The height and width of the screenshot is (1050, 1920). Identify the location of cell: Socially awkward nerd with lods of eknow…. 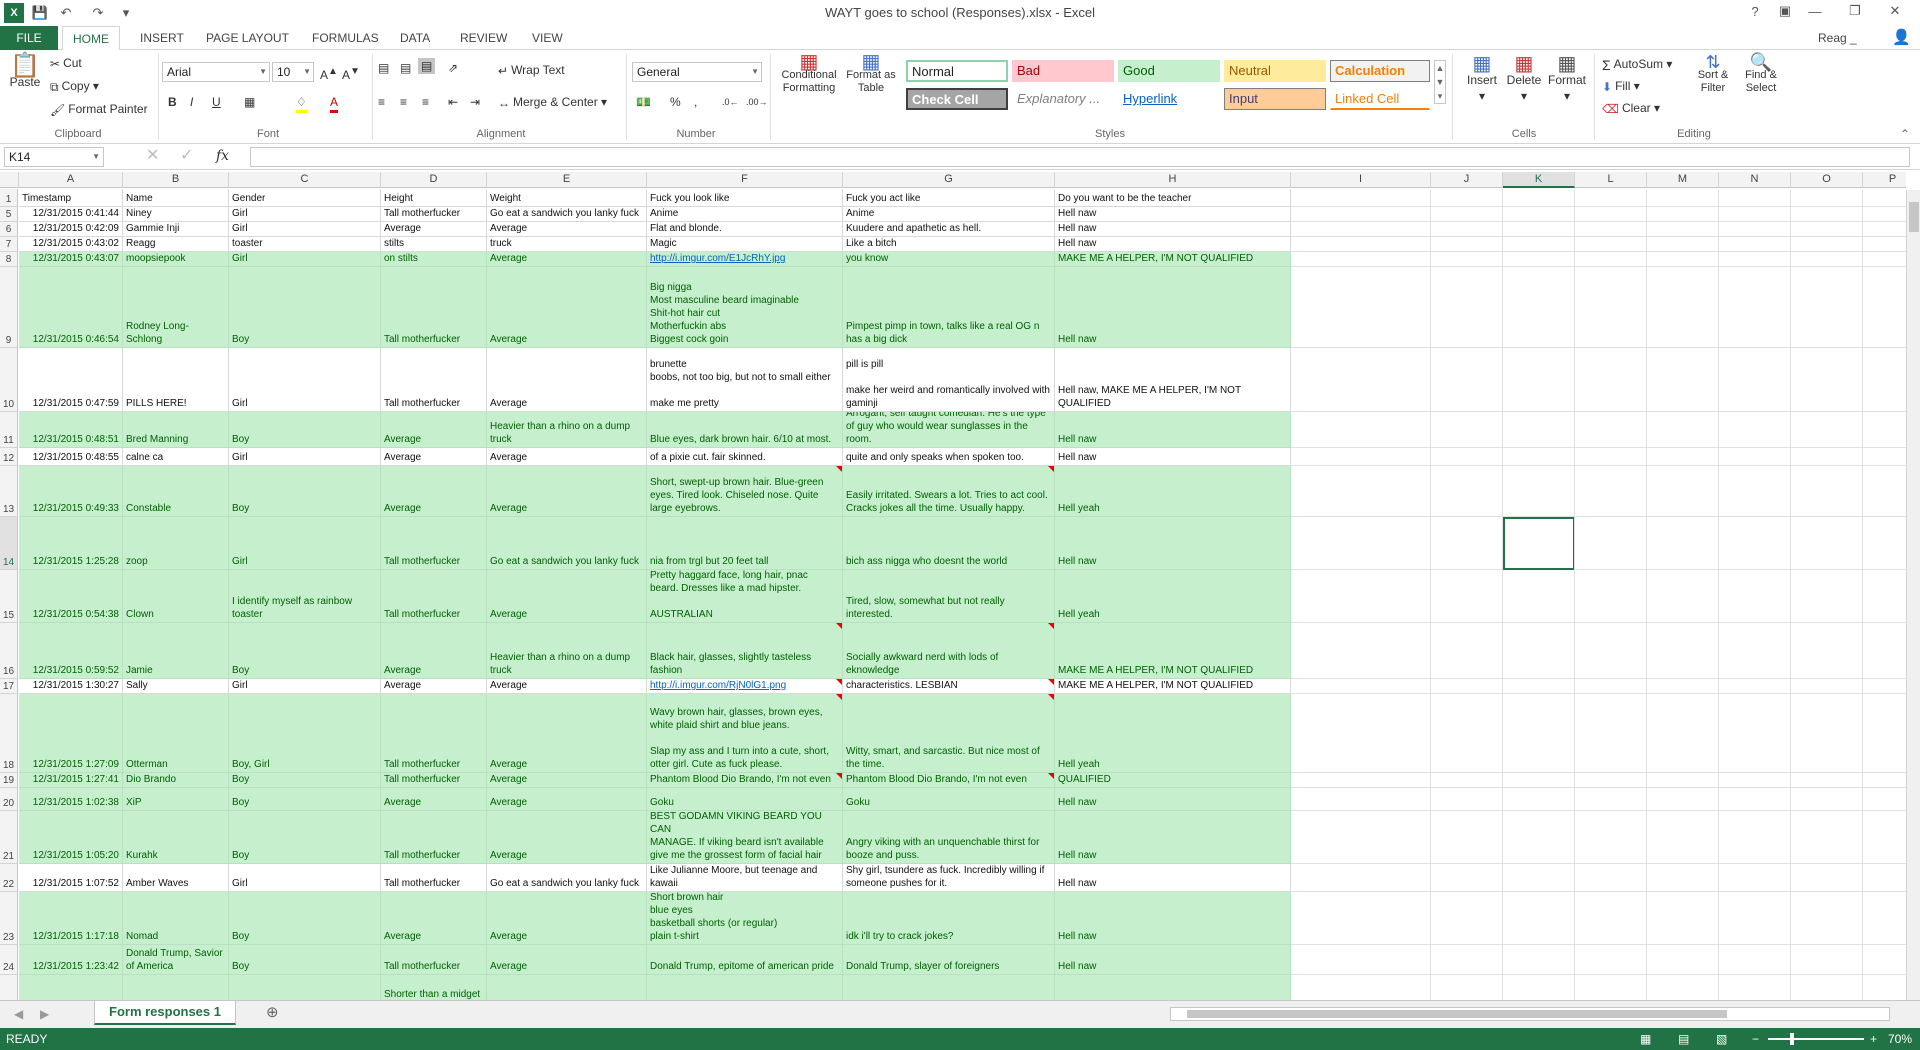
(949, 651).